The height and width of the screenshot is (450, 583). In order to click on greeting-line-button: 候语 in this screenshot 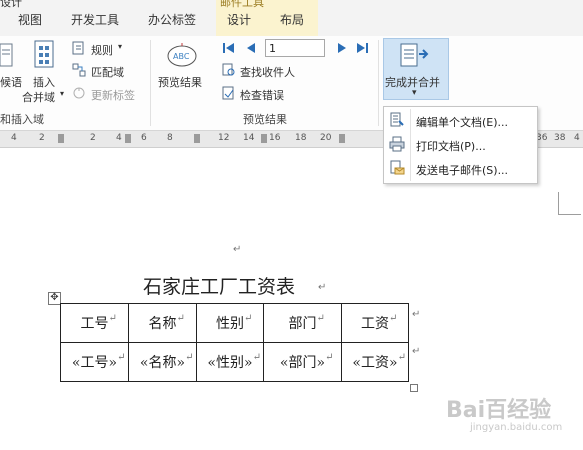, I will do `click(11, 82)`.